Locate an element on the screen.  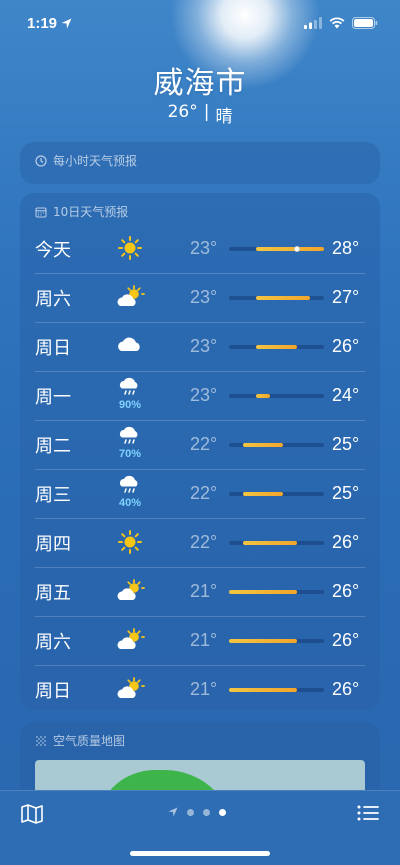
current-temp: 26° is located at coordinates (182, 112).